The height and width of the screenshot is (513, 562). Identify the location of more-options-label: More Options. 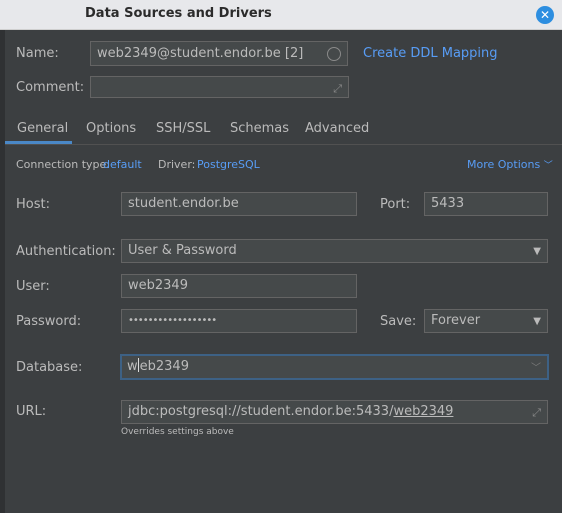
(504, 164).